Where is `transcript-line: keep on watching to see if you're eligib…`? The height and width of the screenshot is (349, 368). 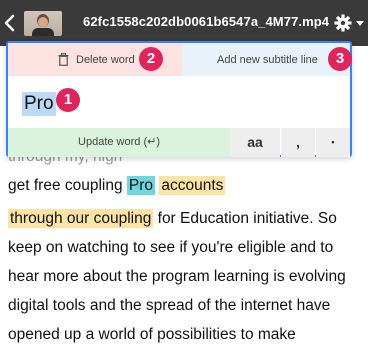
transcript-line: keep on watching to see if you're eligib… is located at coordinates (171, 247).